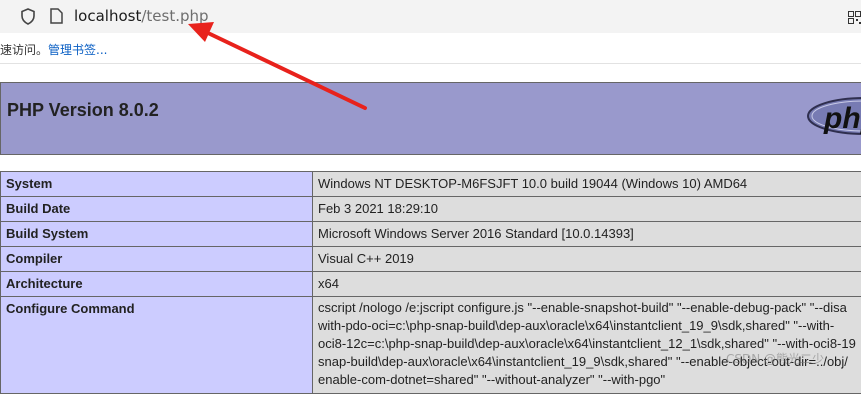  What do you see at coordinates (587, 284) in the screenshot?
I see `row-value: x64` at bounding box center [587, 284].